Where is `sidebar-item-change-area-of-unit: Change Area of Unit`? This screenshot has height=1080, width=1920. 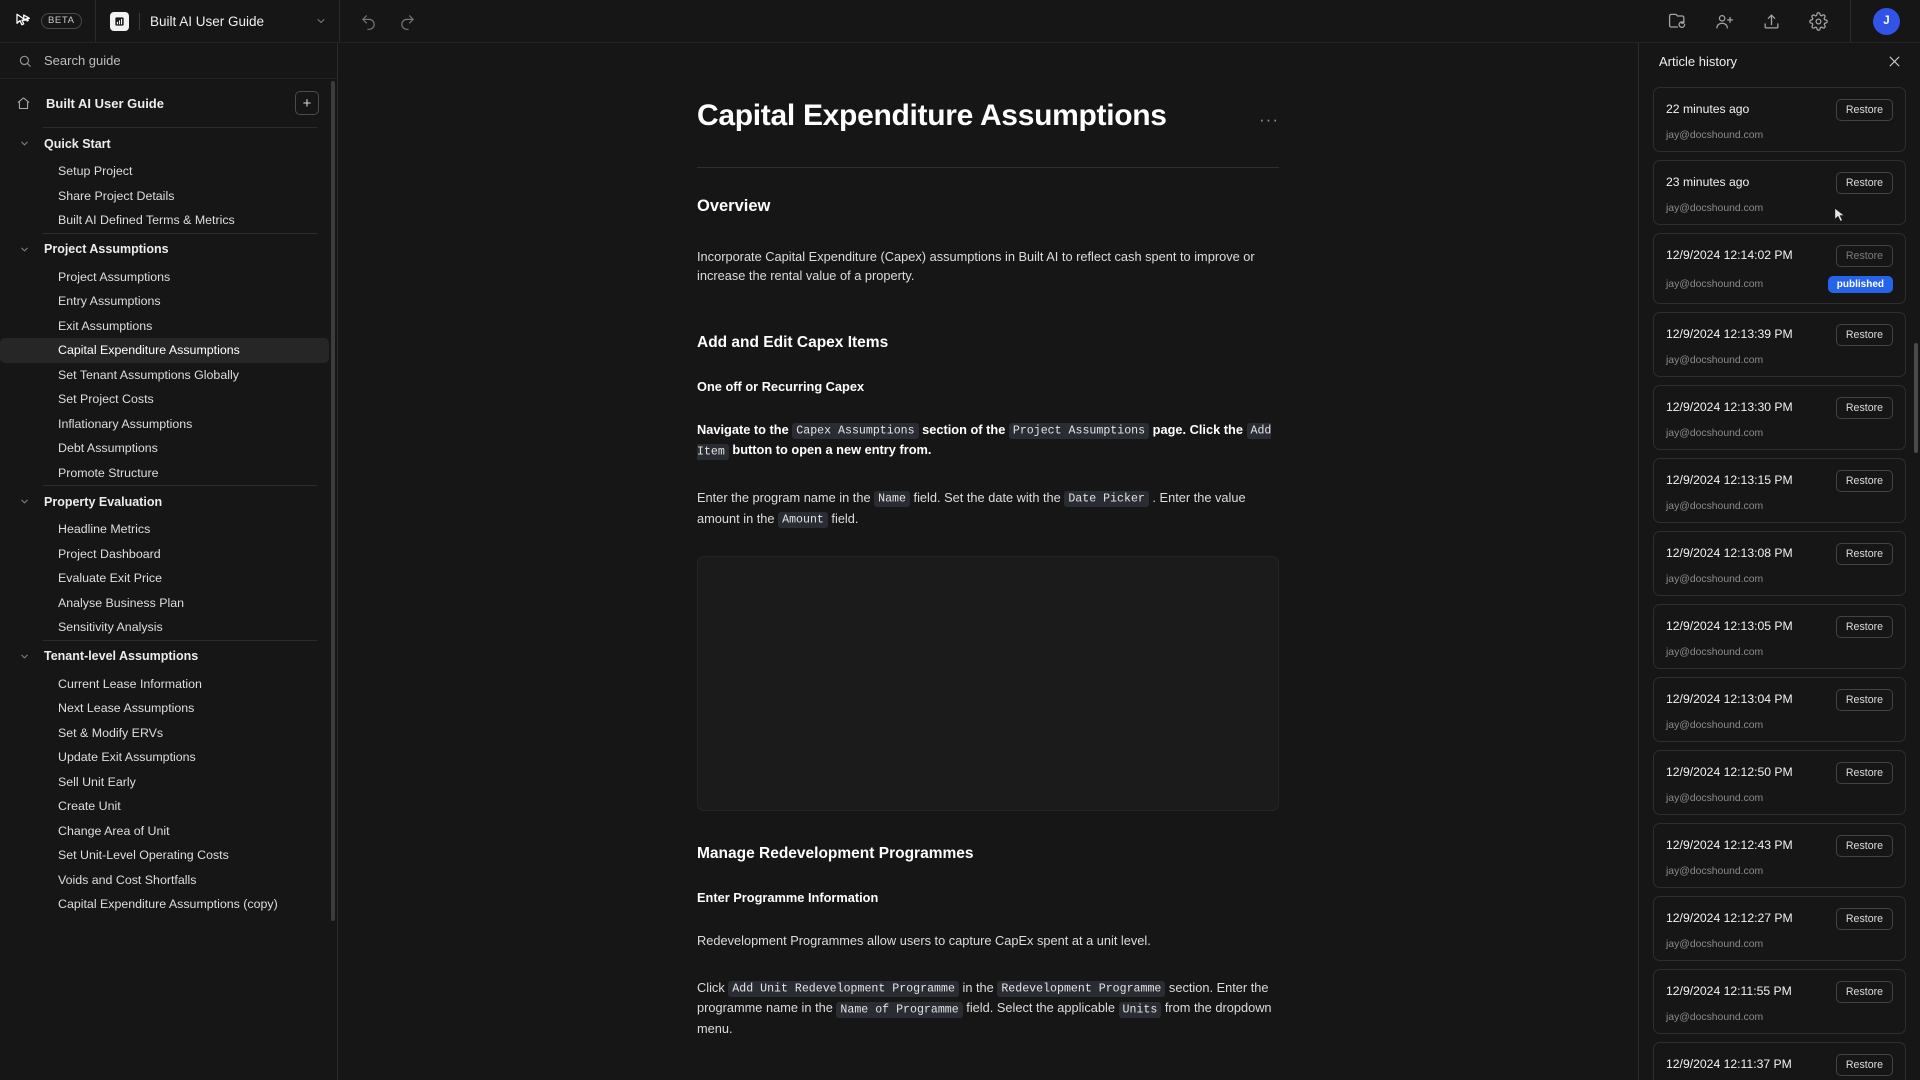
sidebar-item-change-area-of-unit: Change Area of Unit is located at coordinates (164, 831).